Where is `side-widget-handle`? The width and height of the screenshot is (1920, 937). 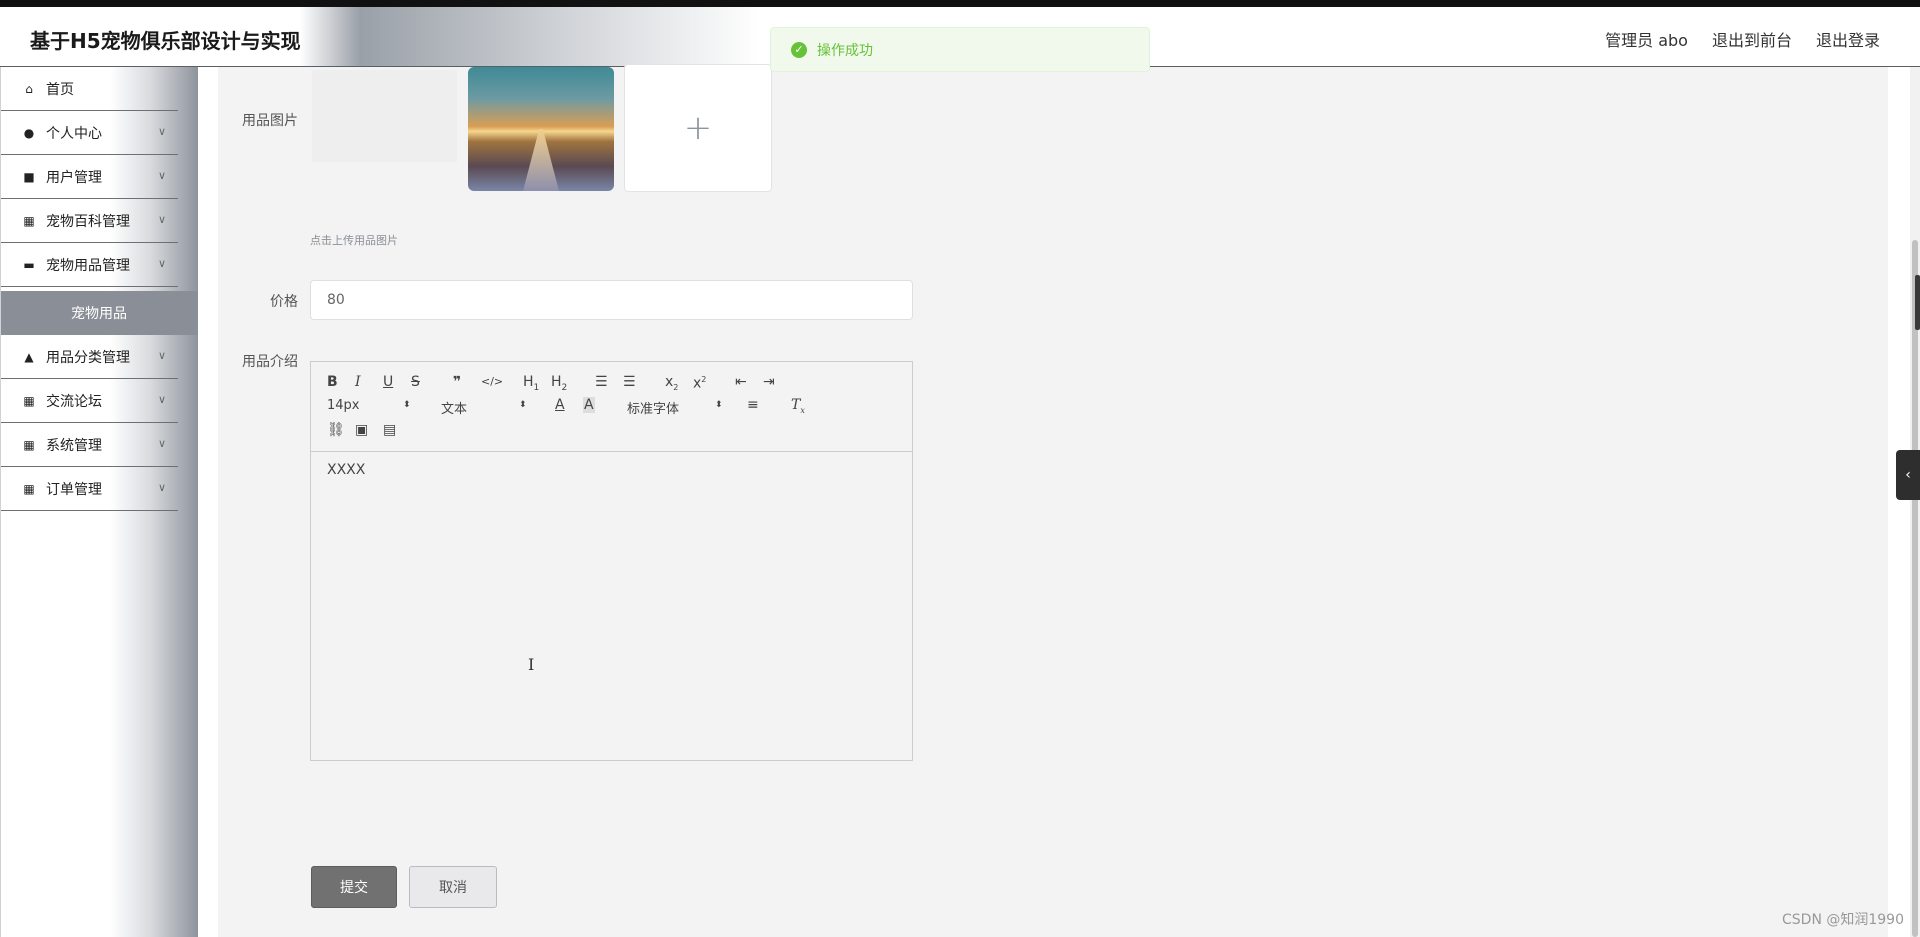 side-widget-handle is located at coordinates (1917, 302).